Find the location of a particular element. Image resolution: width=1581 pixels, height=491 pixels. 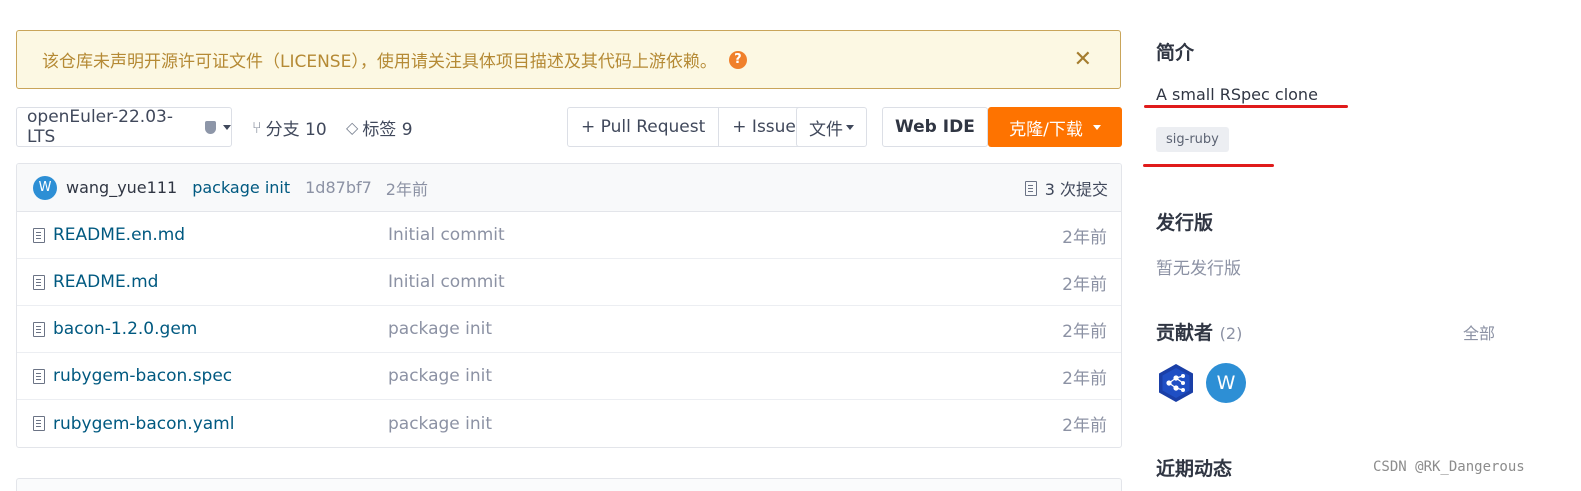

tags-label: 标签 9 is located at coordinates (387, 129).